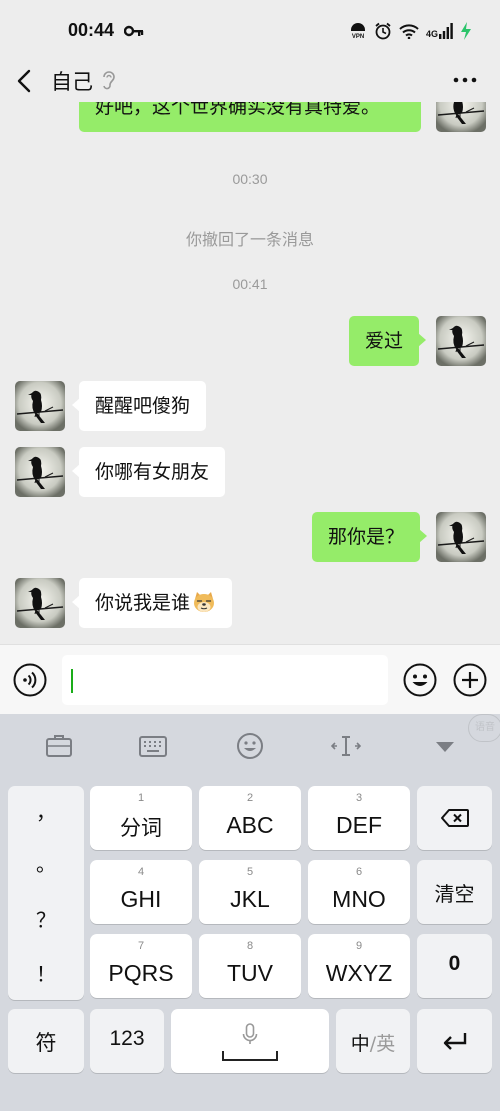  I want to click on text-caret, so click(72, 681).